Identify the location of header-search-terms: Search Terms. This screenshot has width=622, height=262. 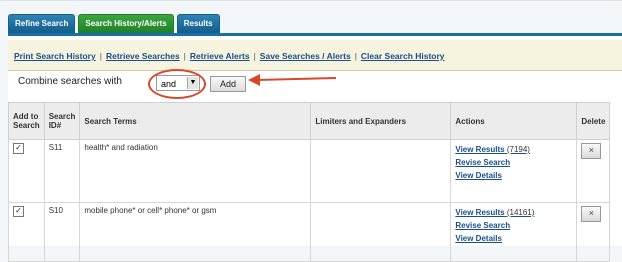
(195, 121).